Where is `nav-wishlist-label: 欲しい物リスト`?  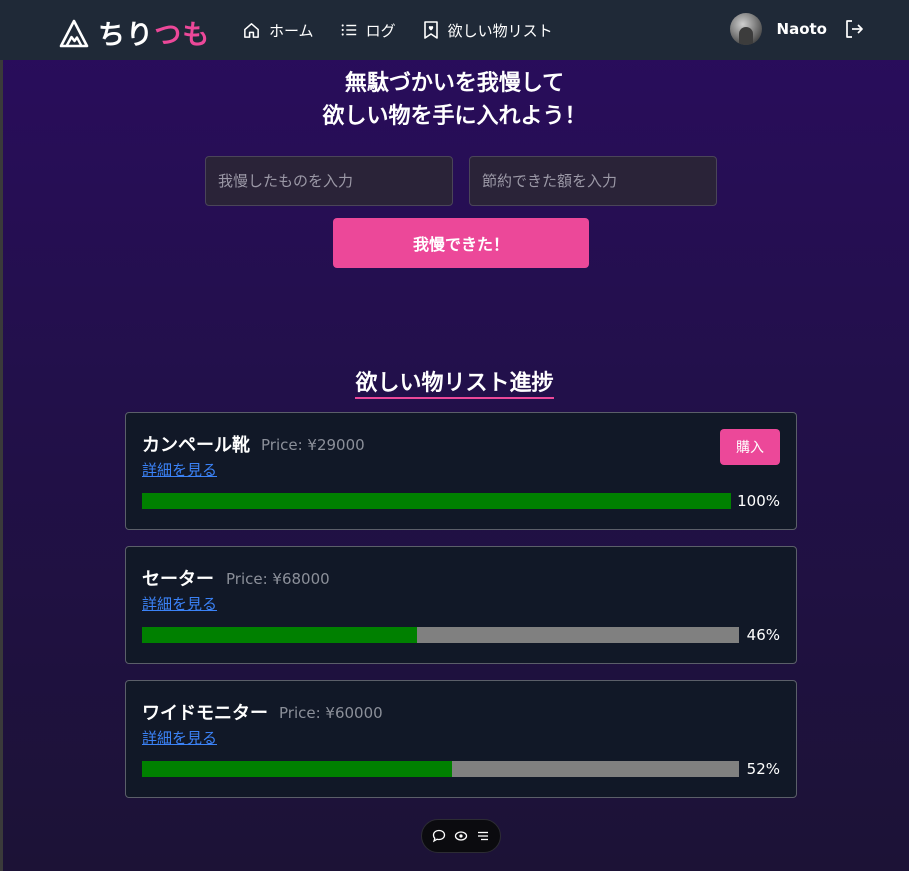 nav-wishlist-label: 欲しい物リスト is located at coordinates (500, 30).